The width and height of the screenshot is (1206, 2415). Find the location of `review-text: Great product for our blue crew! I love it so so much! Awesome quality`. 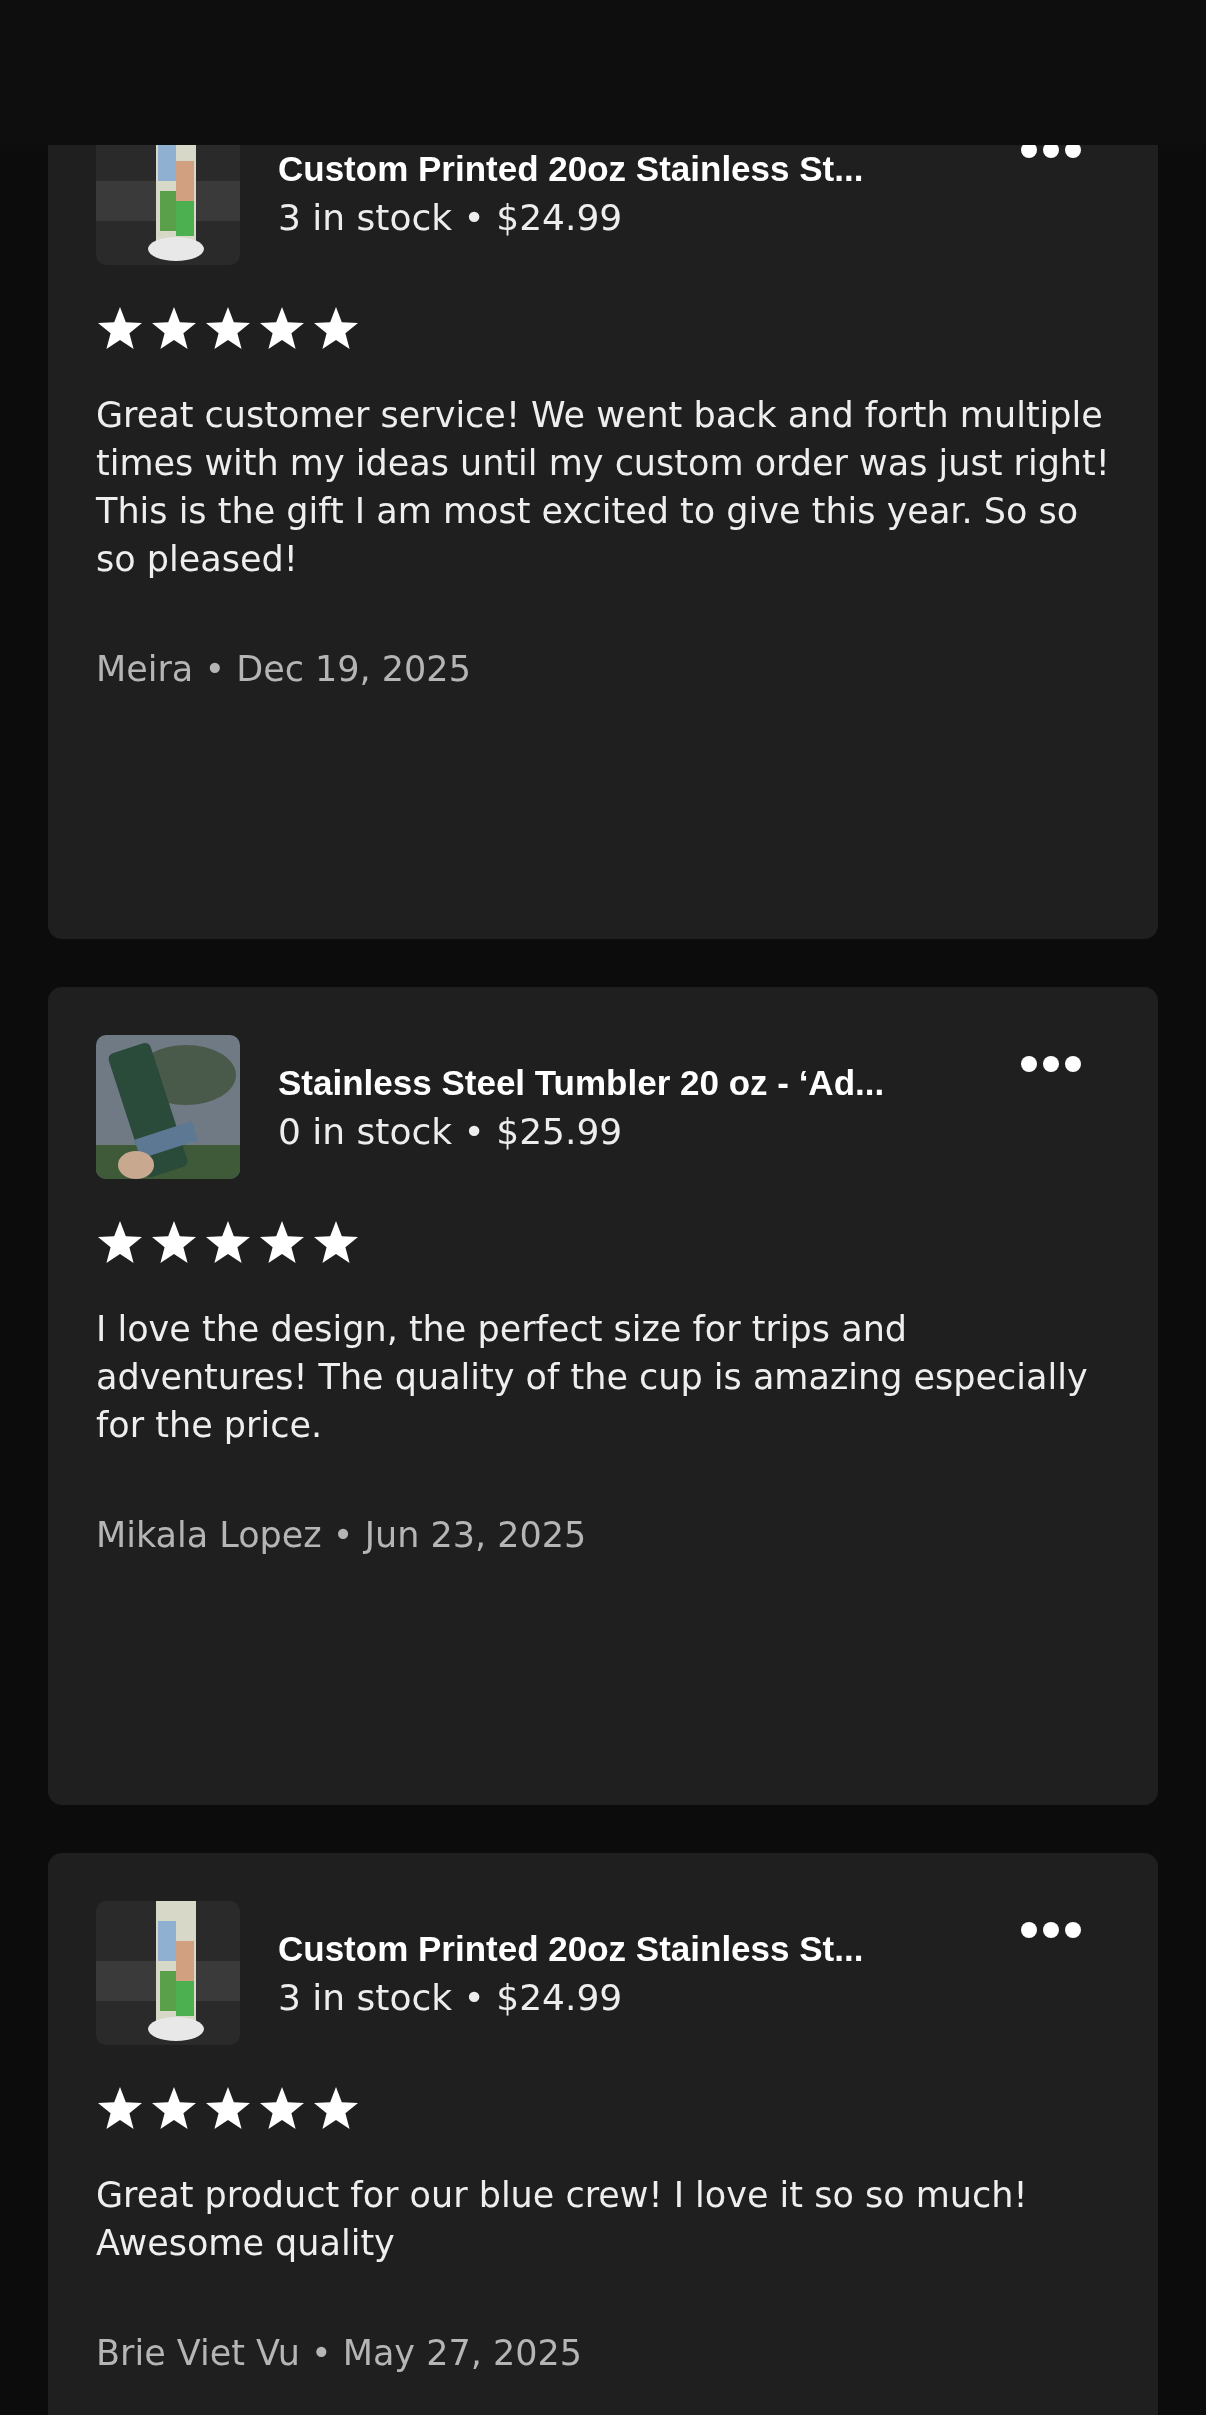

review-text: Great product for our blue crew! I love it so so much! Awesome quality is located at coordinates (562, 2219).